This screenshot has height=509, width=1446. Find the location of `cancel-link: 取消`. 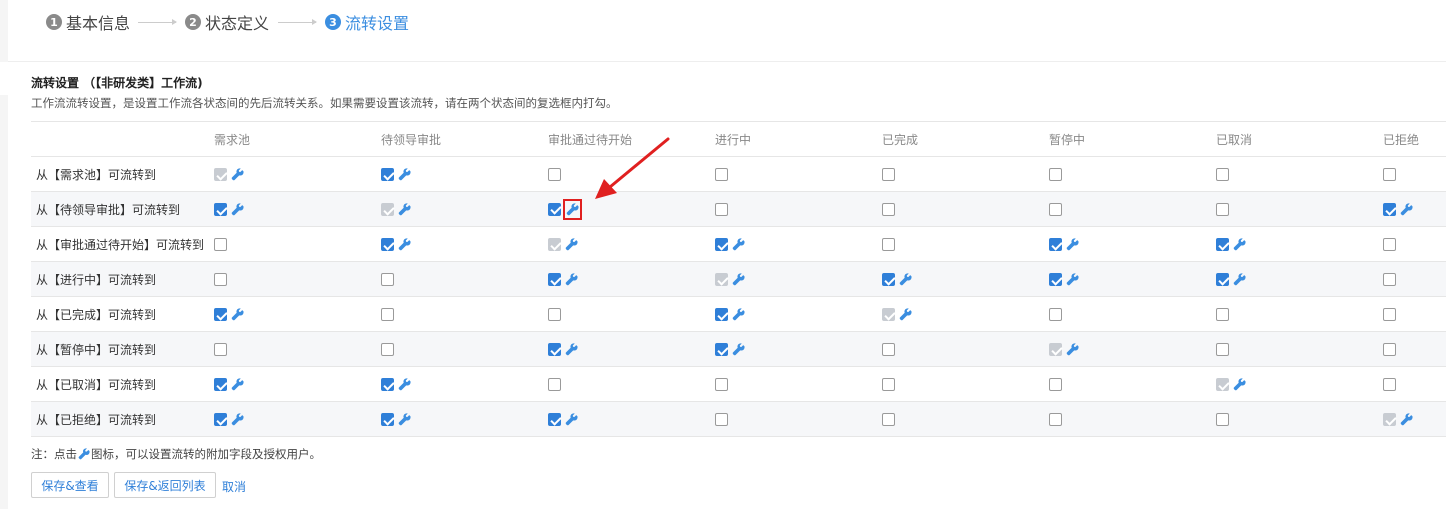

cancel-link: 取消 is located at coordinates (234, 486).